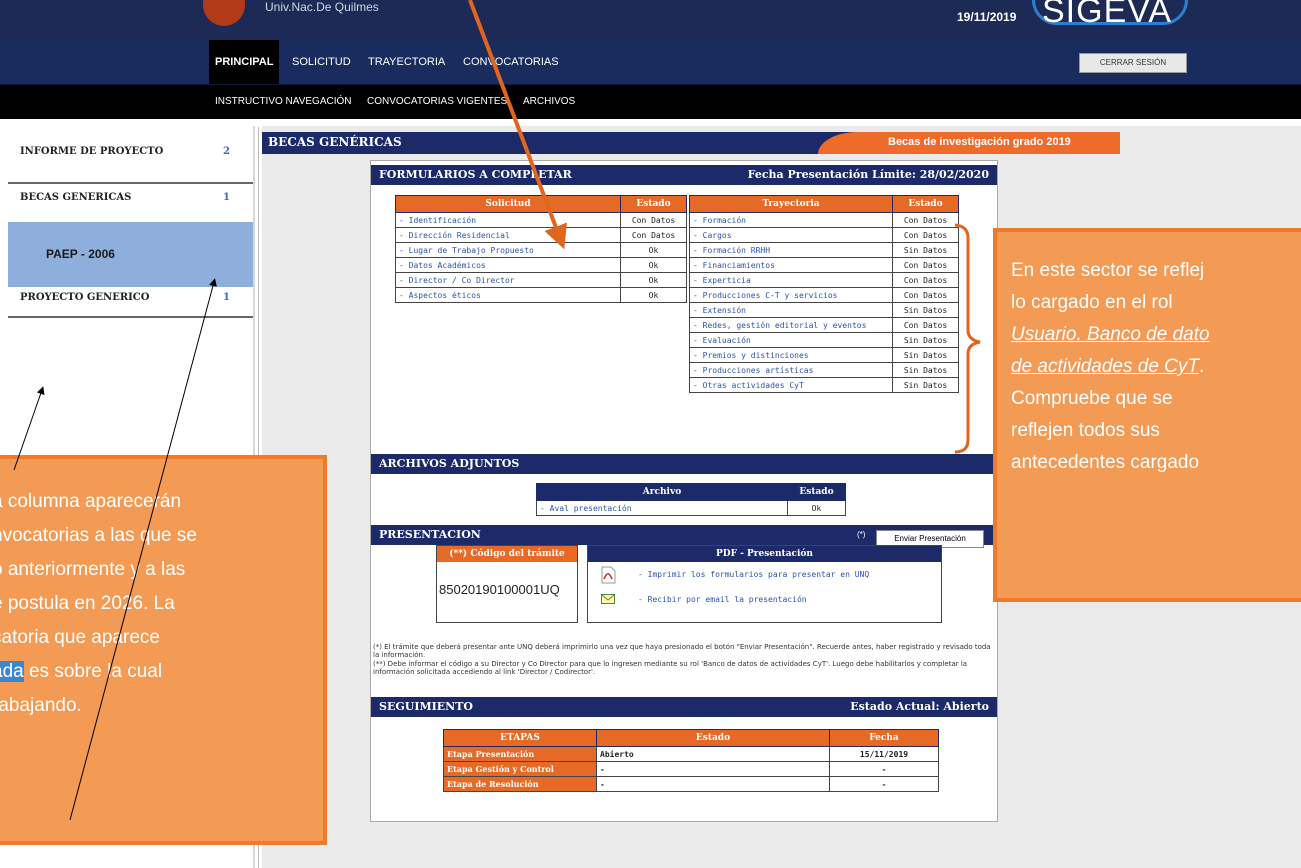 This screenshot has height=868, width=1301. I want to click on table-row: - Dirección Residencial Con Datos, so click(541, 235).